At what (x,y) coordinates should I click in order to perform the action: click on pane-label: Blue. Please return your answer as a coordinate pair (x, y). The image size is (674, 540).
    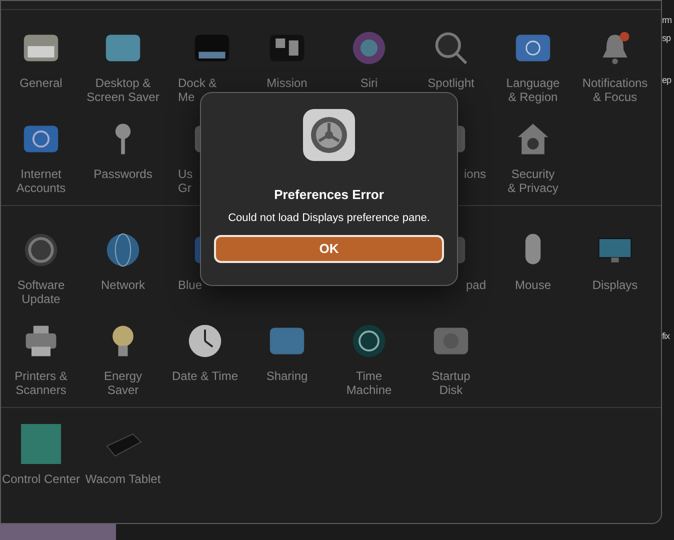
    Looking at the image, I should click on (190, 285).